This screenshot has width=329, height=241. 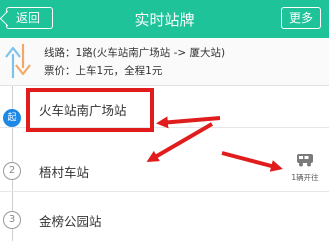 I want to click on page-title: 实时站牌, so click(x=164, y=20).